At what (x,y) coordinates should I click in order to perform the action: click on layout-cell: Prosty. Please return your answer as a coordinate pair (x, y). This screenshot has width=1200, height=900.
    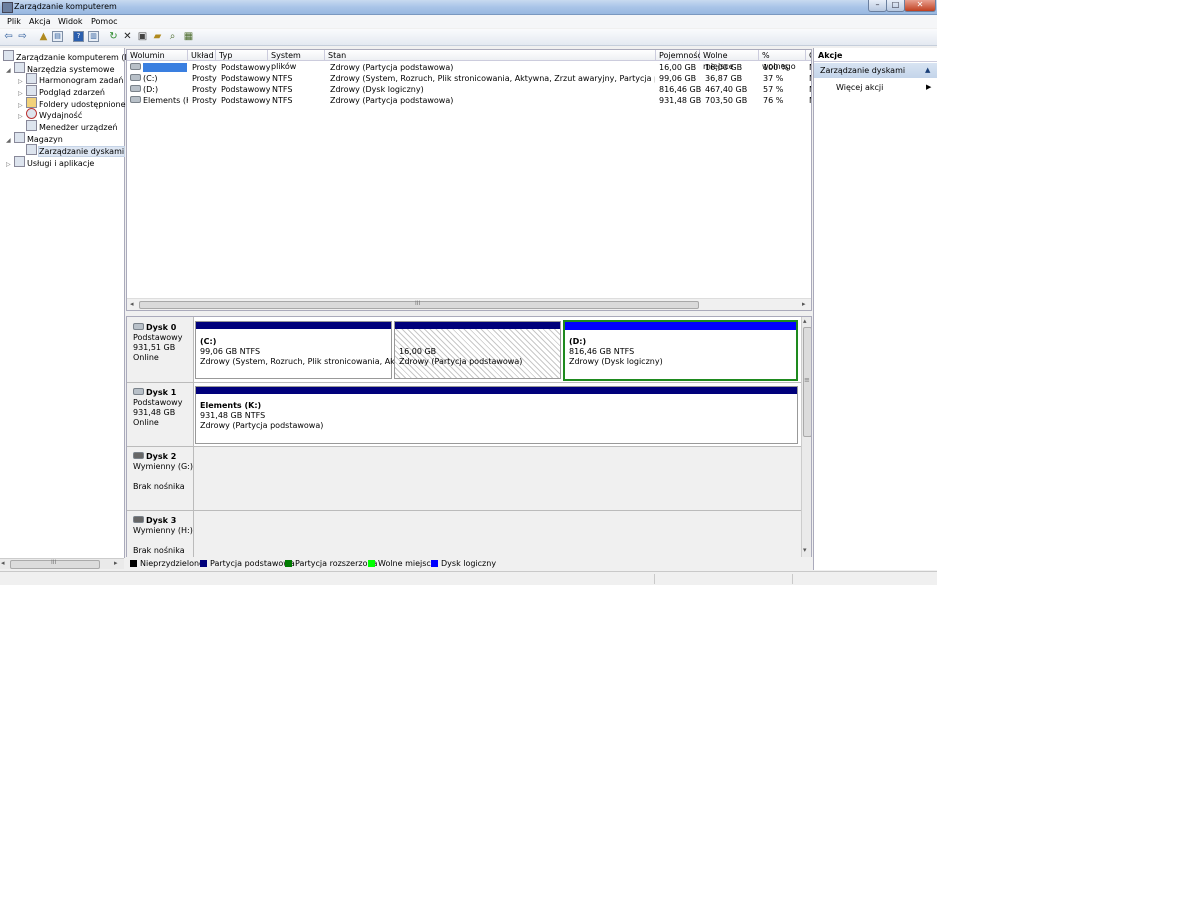
    Looking at the image, I should click on (204, 67).